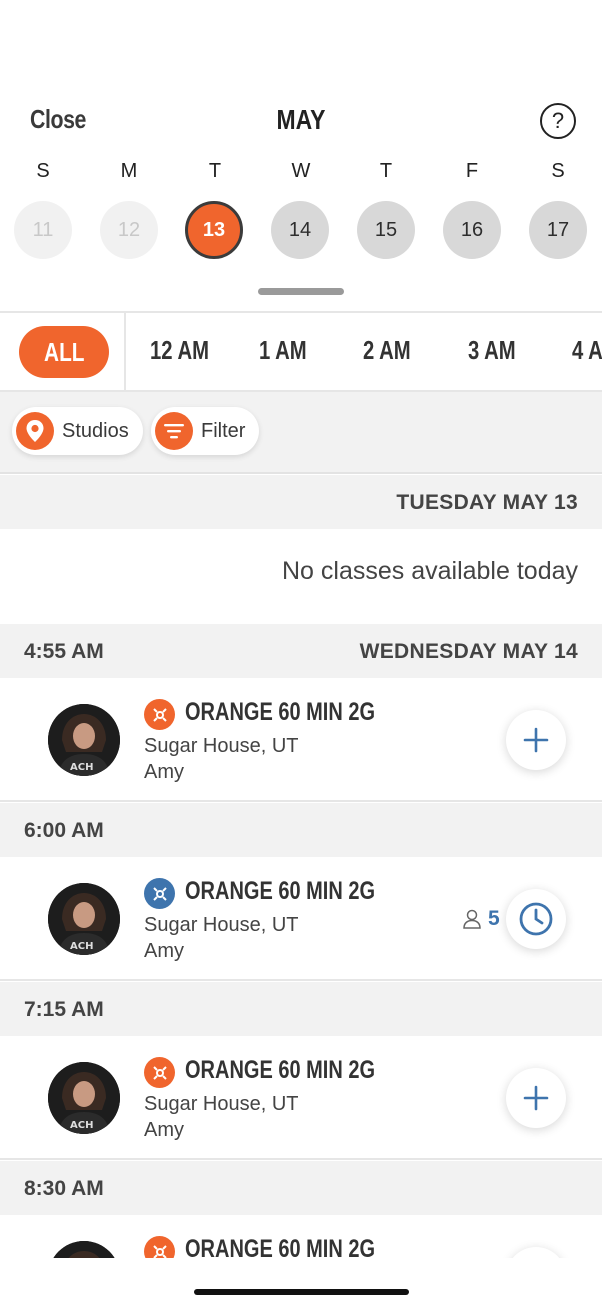  I want to click on empty-state: No classes available today, so click(301, 577).